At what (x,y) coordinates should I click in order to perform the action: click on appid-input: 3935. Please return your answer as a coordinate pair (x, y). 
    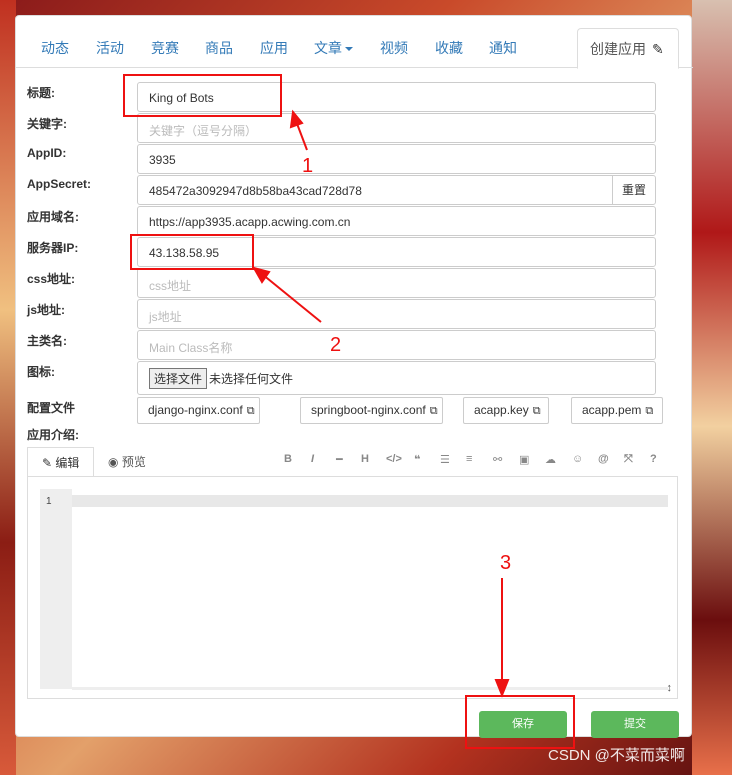
    Looking at the image, I should click on (396, 159).